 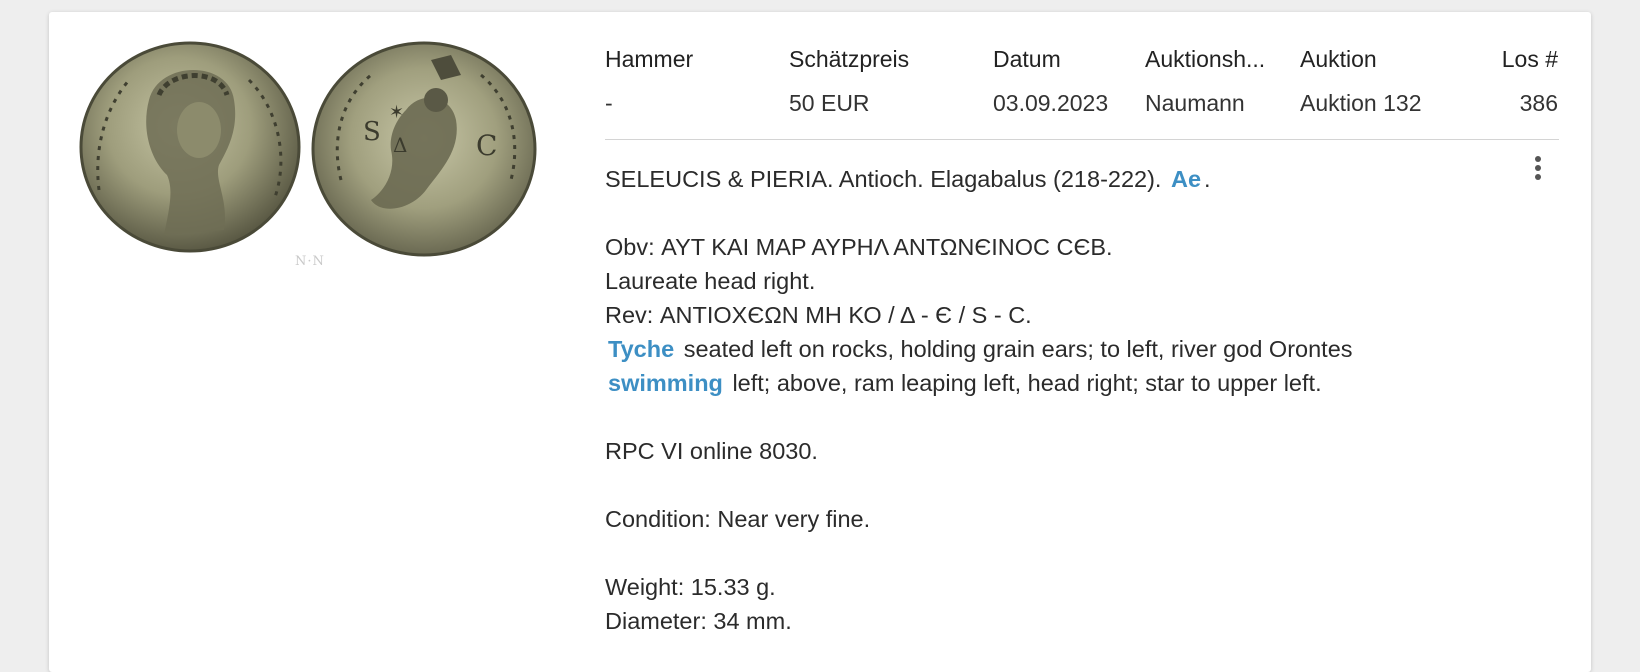 I want to click on obverse-legend: Obv: ΑΥΤ ΚΑΙ ΜΑΡ ΑΥΡΗΛ ΑΝΤΩΝЄΙΝΟϹ ϹЄΒ., so click(x=859, y=247).